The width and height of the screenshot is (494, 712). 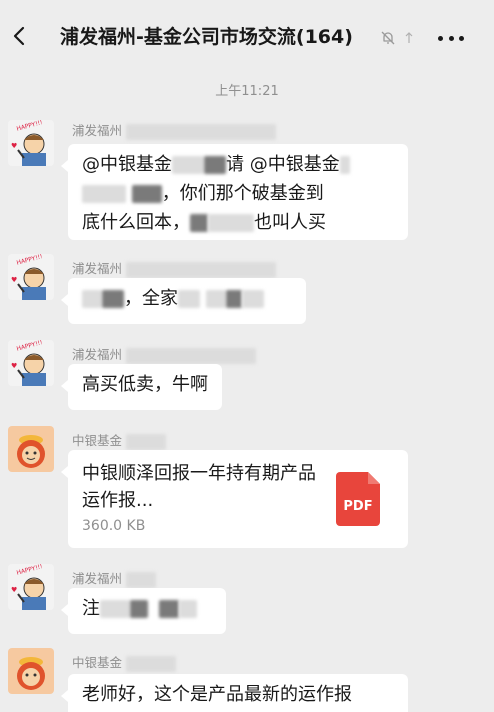 What do you see at coordinates (358, 499) in the screenshot?
I see `pdf-file-icon` at bounding box center [358, 499].